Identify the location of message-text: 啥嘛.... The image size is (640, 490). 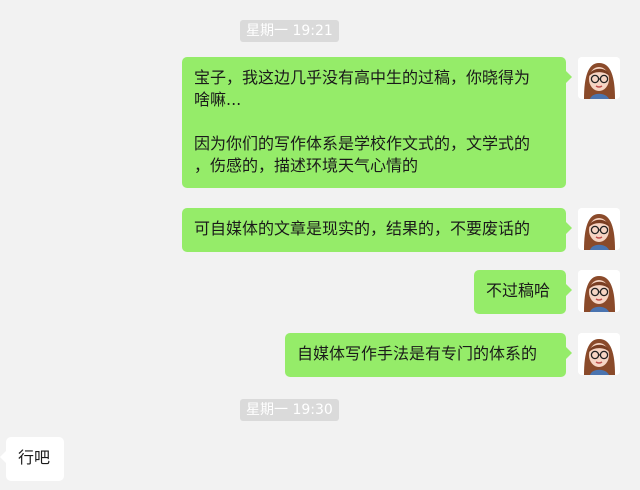
(218, 99).